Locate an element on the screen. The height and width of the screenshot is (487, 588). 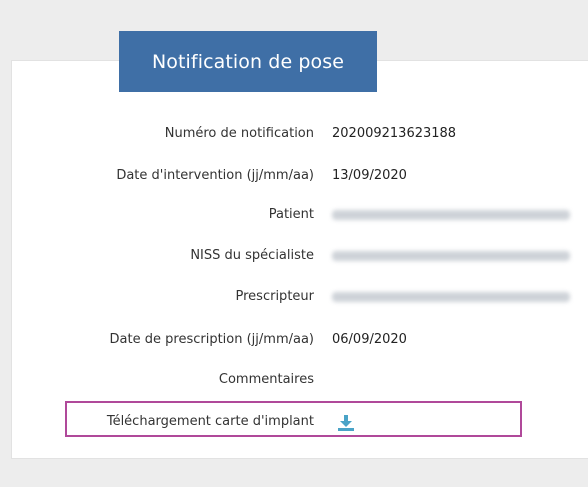
field-row-patient: Patient is located at coordinates (294, 215).